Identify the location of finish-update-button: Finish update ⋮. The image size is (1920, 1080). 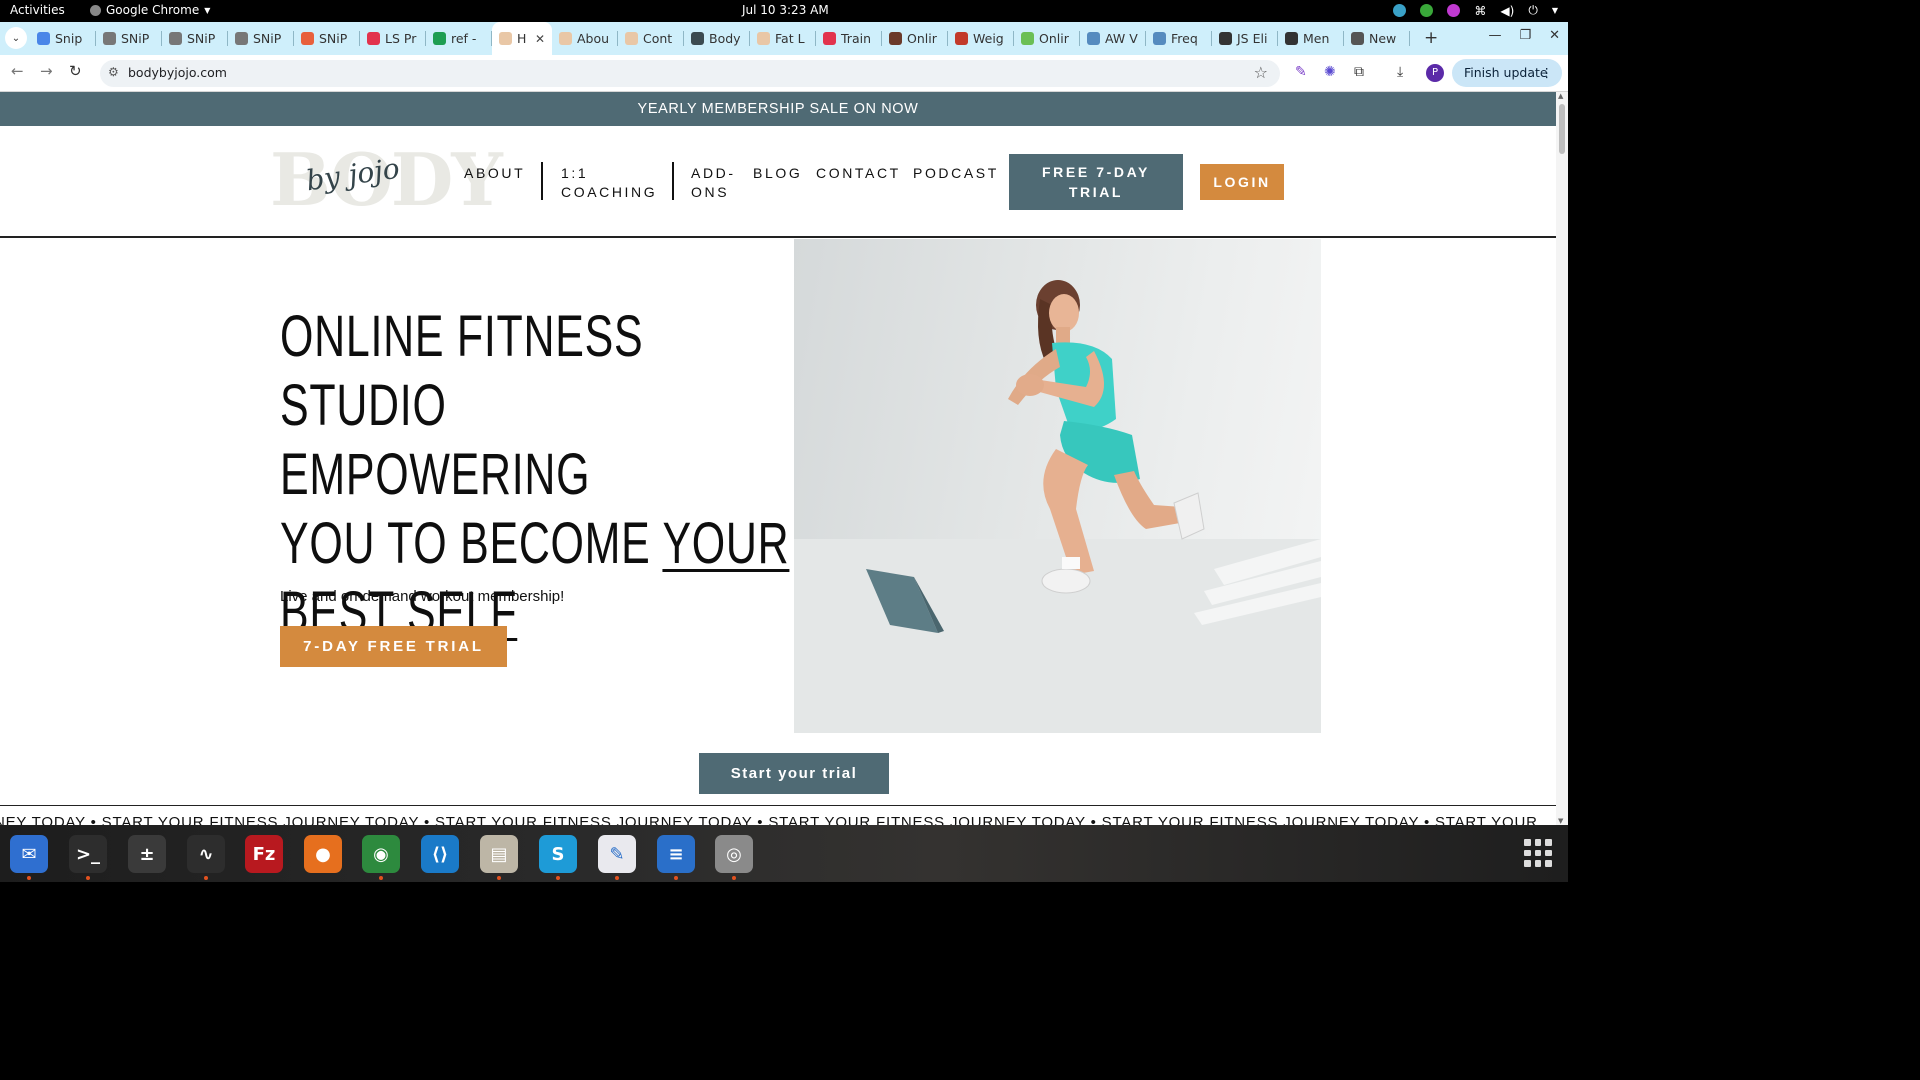
(1507, 73).